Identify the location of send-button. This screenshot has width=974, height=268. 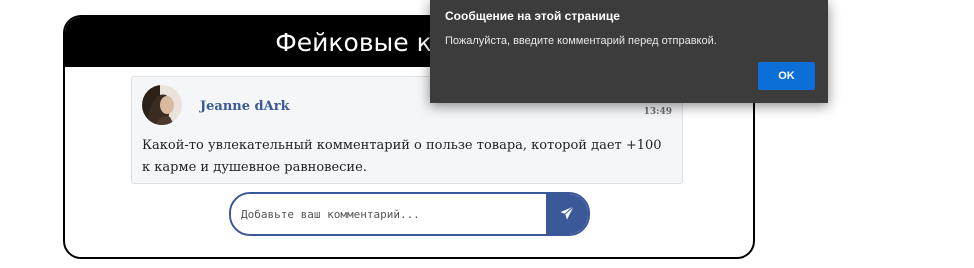
(567, 214).